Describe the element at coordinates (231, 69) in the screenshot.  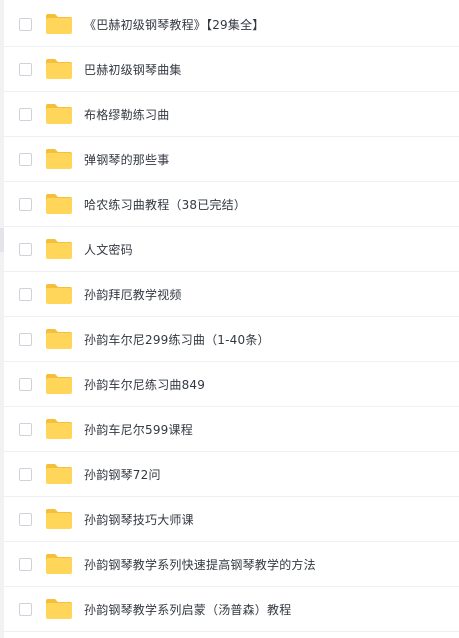
I see `file-row: 巴赫初级钢琴曲集` at that location.